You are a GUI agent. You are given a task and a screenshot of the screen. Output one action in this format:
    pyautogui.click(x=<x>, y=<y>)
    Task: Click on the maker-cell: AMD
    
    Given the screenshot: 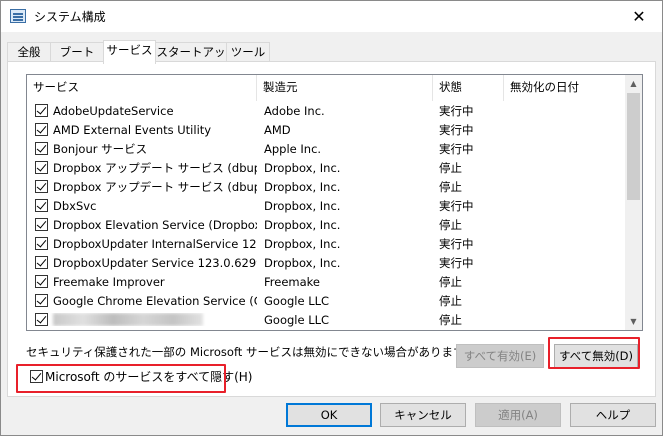 What is the action you would take?
    pyautogui.click(x=277, y=129)
    